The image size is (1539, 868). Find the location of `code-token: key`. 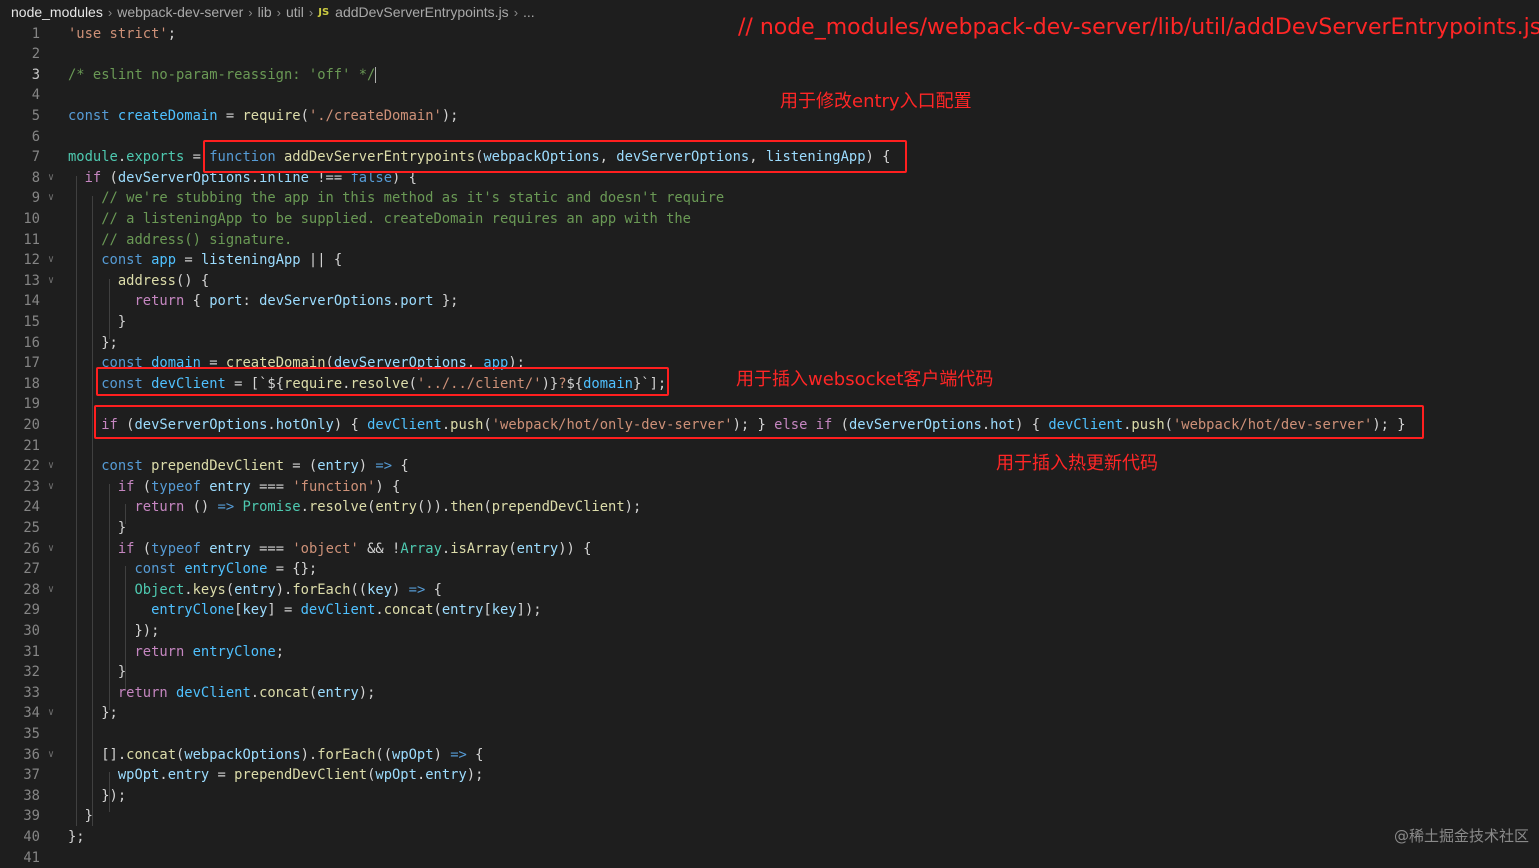

code-token: key is located at coordinates (379, 590).